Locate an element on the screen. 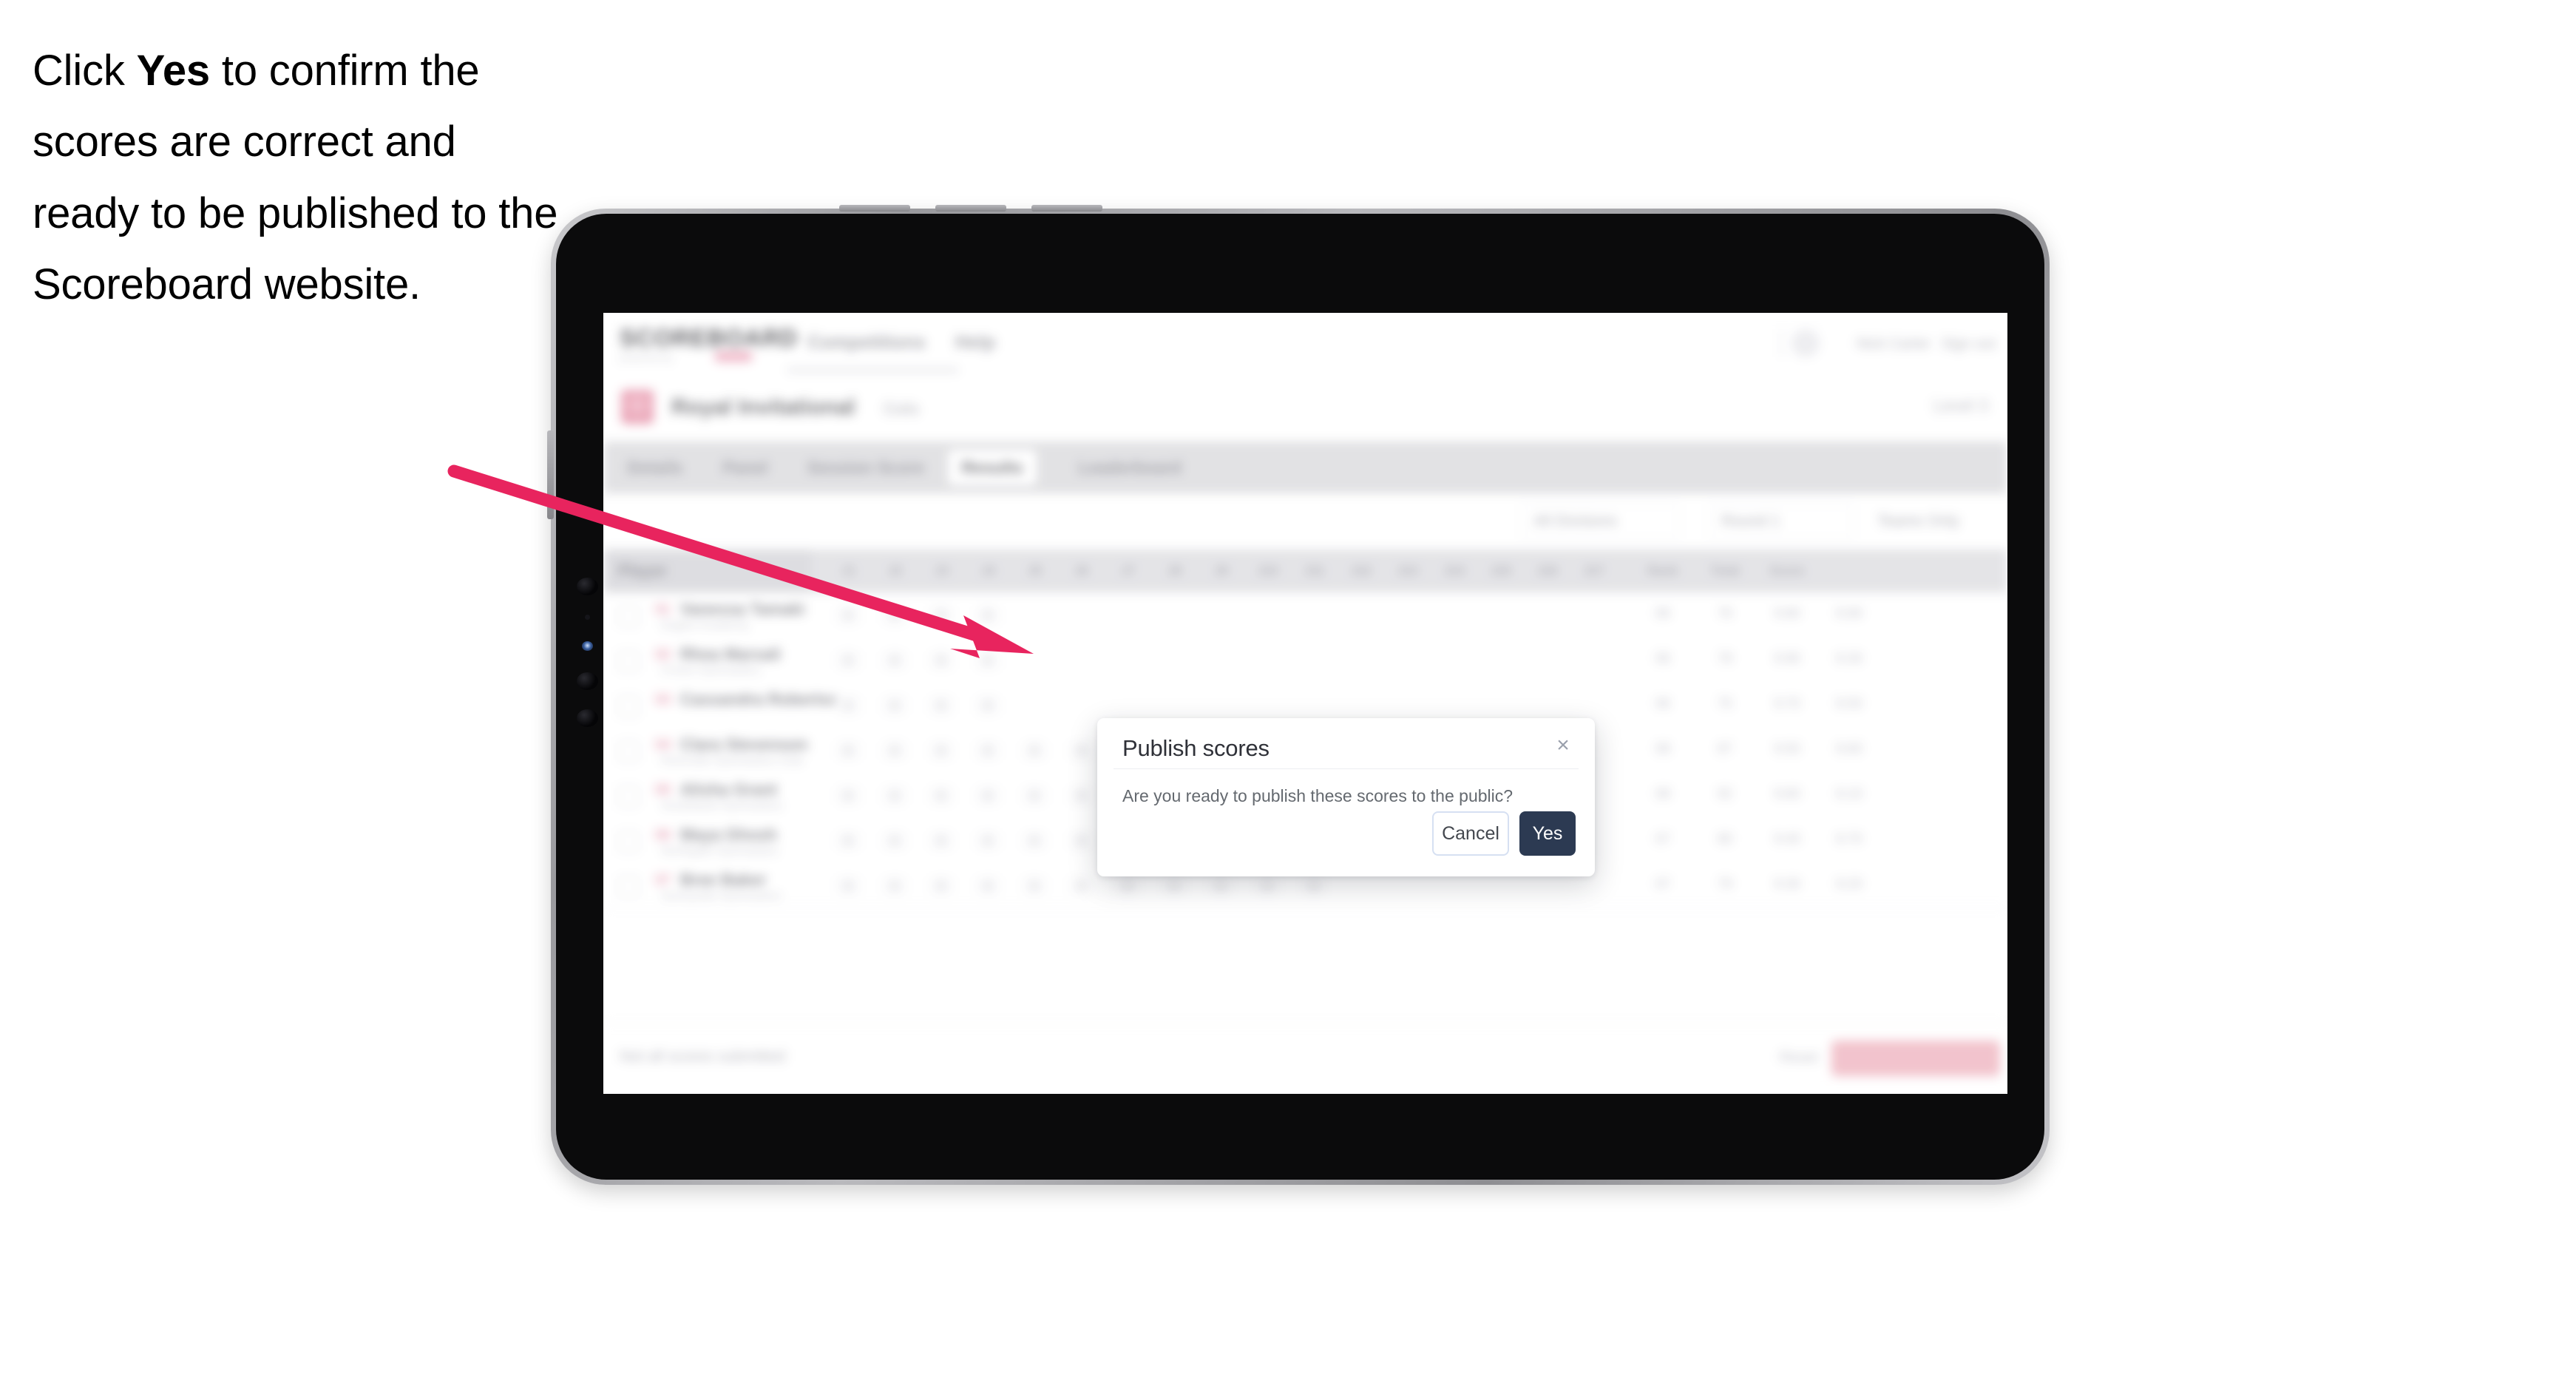 Image resolution: width=2576 pixels, height=1386 pixels. camera-flash-icon is located at coordinates (587, 646).